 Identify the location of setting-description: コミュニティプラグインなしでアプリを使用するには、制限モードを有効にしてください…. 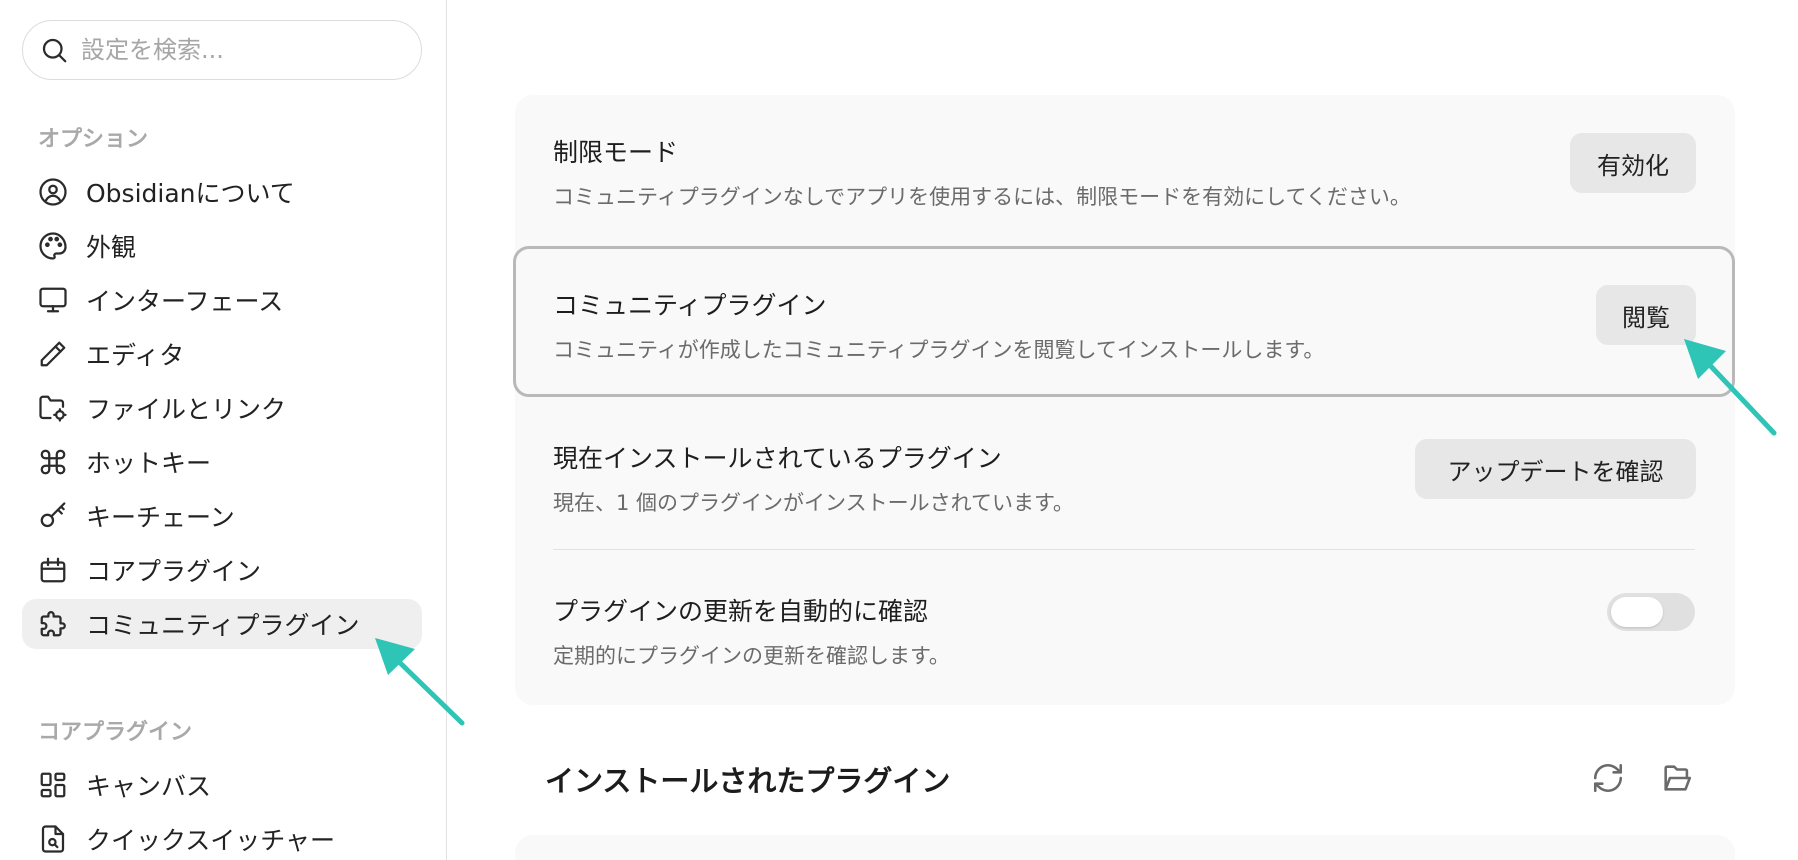
(982, 197).